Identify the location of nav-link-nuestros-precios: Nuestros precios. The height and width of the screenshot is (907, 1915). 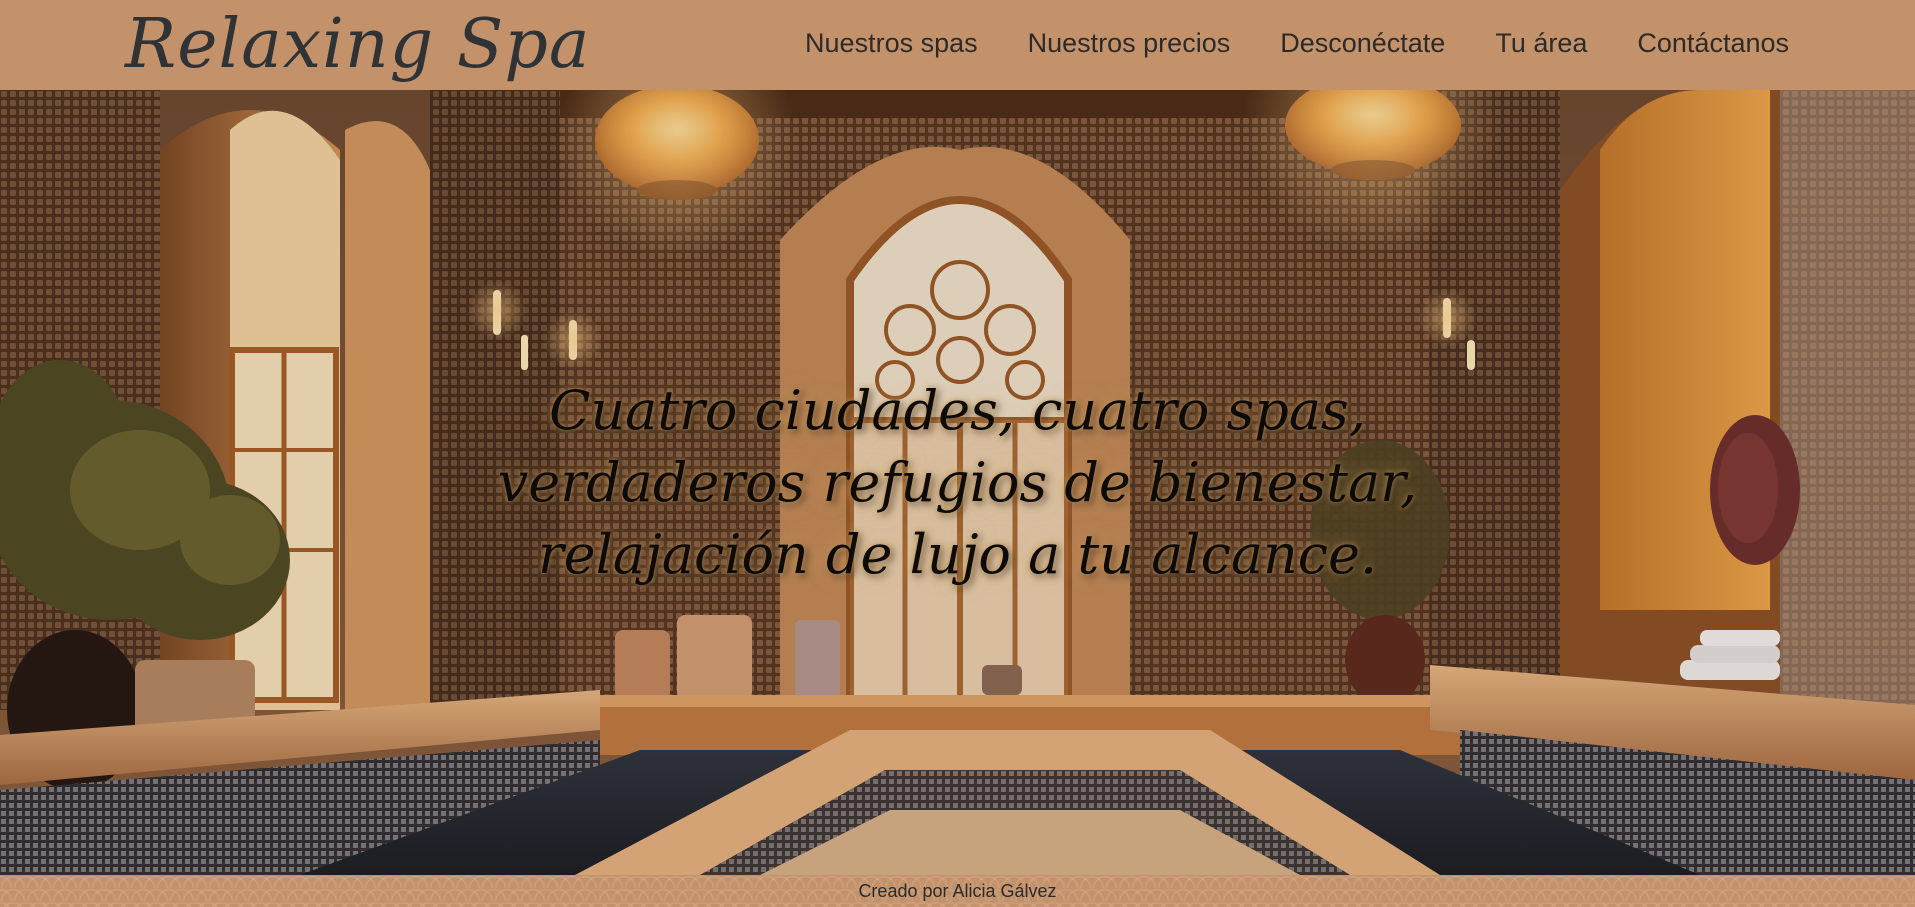
(1129, 43).